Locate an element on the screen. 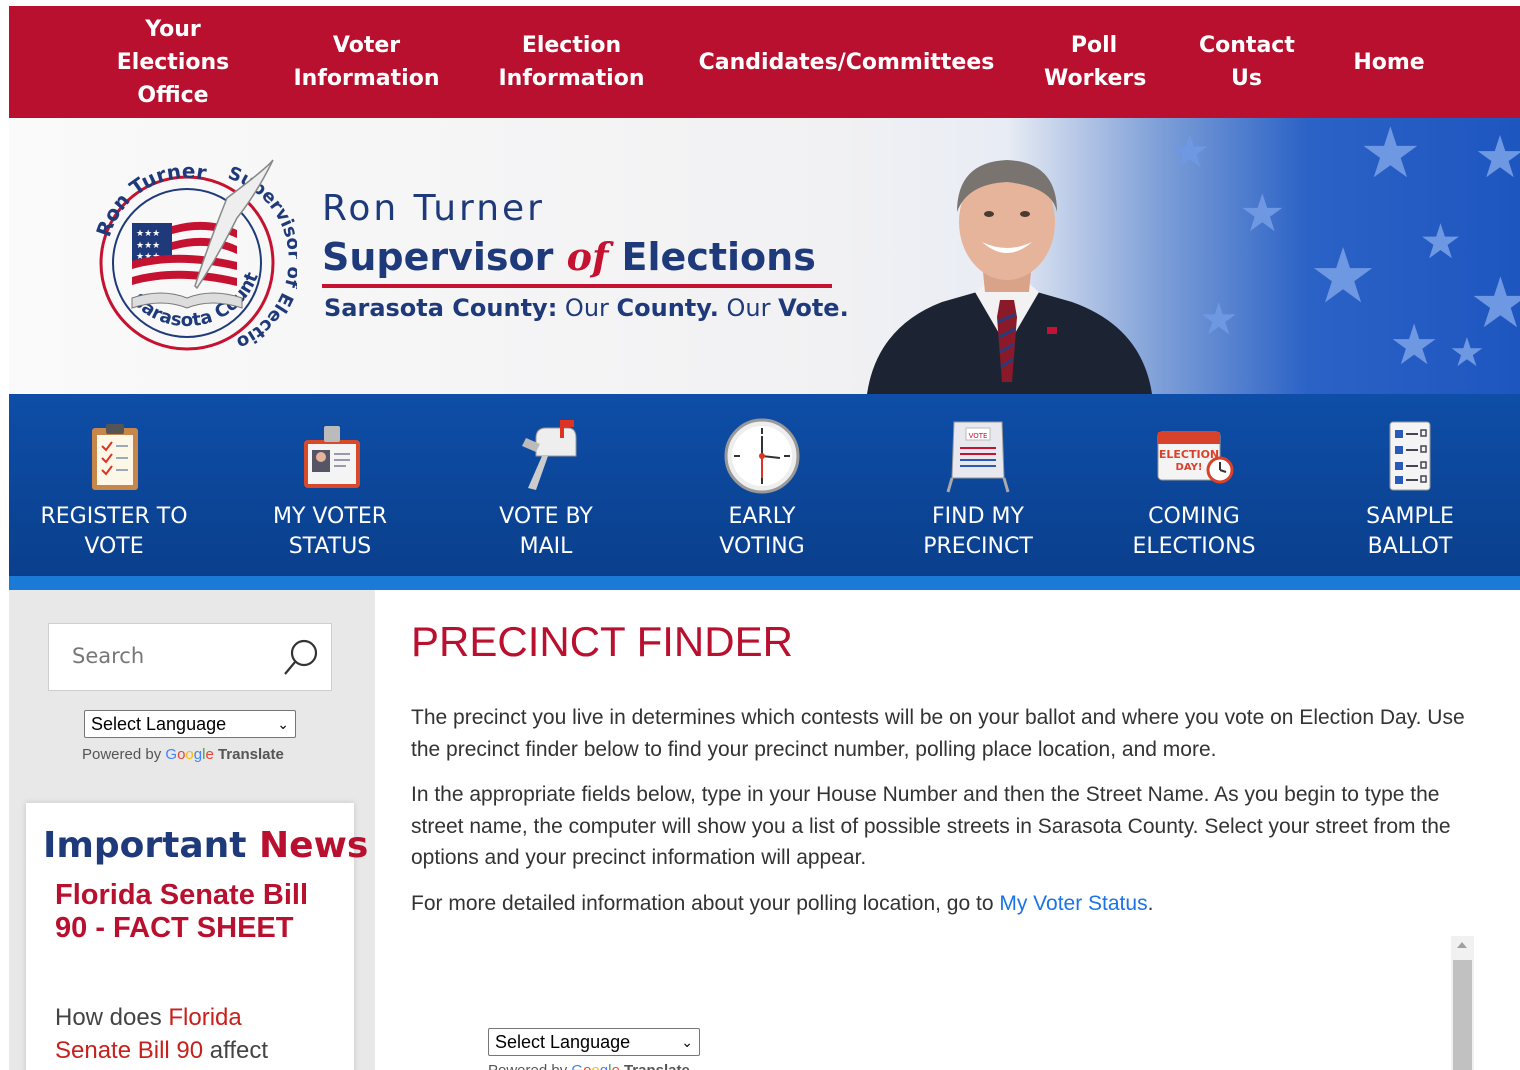 The width and height of the screenshot is (1520, 1070). title-part: Elections is located at coordinates (712, 257).